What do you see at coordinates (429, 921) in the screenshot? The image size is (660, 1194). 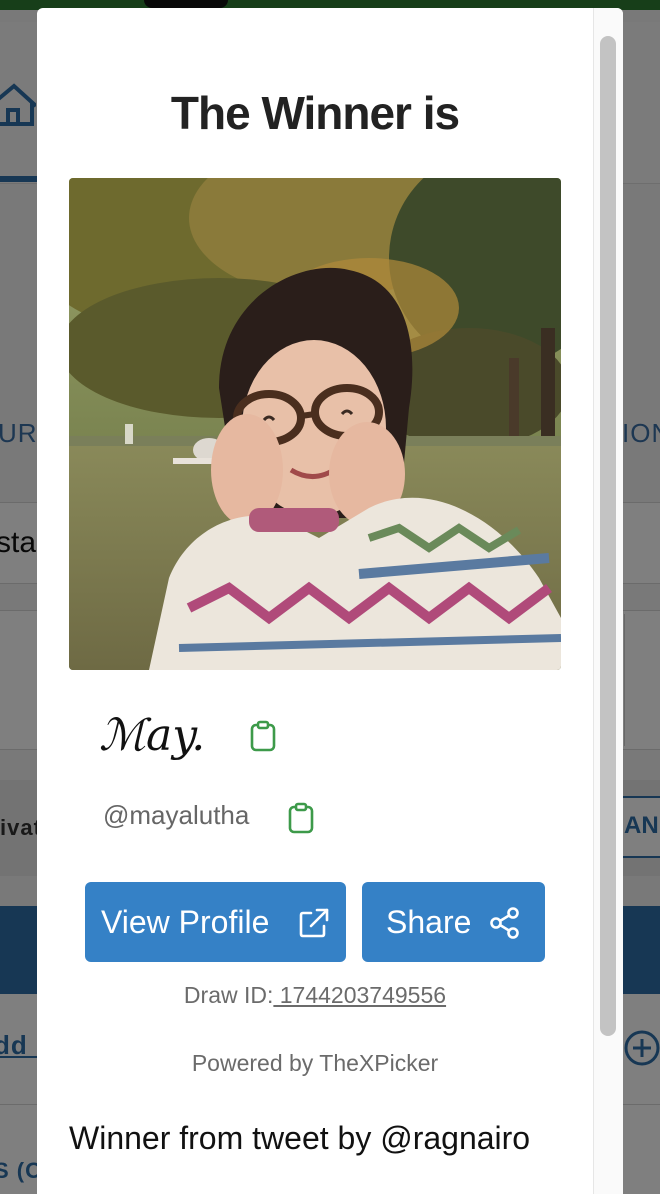 I see `share-label: Share` at bounding box center [429, 921].